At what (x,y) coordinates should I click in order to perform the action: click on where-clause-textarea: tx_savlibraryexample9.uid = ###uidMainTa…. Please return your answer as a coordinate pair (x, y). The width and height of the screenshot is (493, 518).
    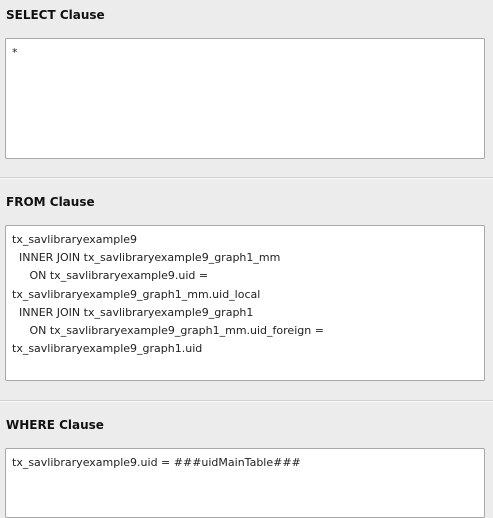
    Looking at the image, I should click on (245, 483).